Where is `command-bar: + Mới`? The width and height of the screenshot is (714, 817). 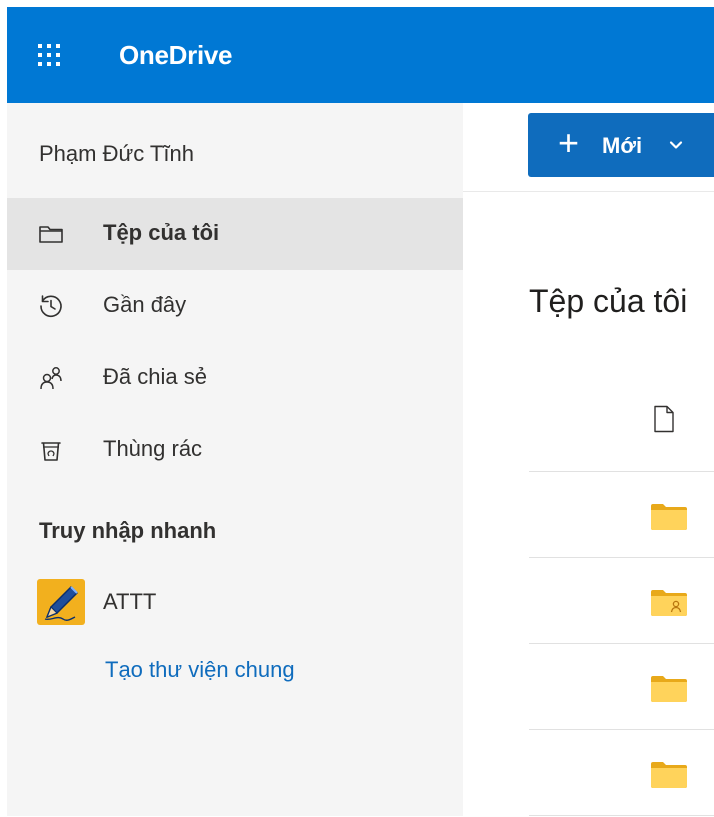
command-bar: + Mới is located at coordinates (588, 147).